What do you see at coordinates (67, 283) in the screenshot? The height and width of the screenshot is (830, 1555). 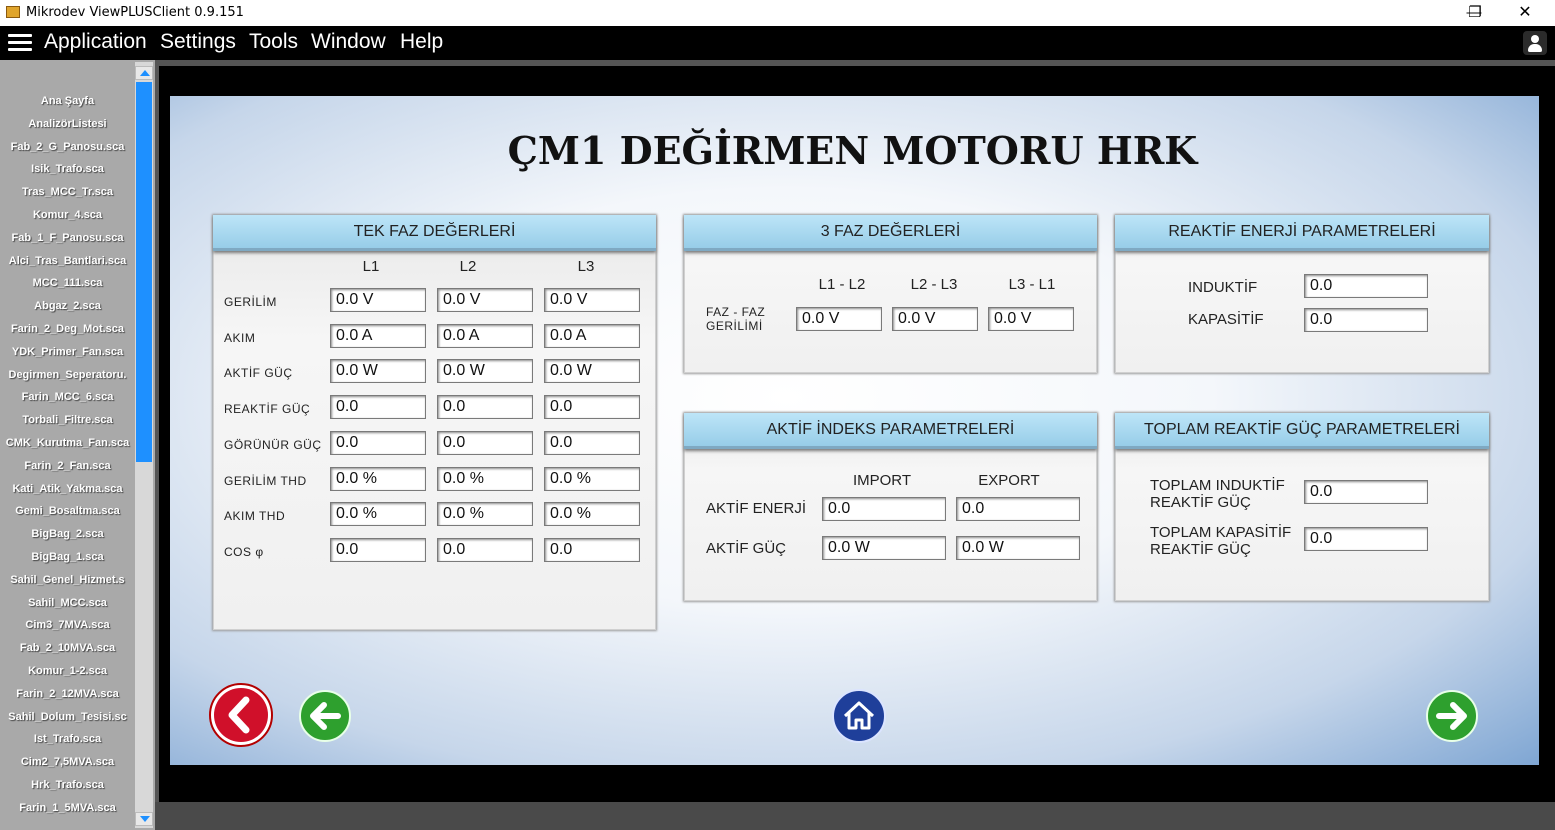 I see `sidebar-item: MCC_111.sca` at bounding box center [67, 283].